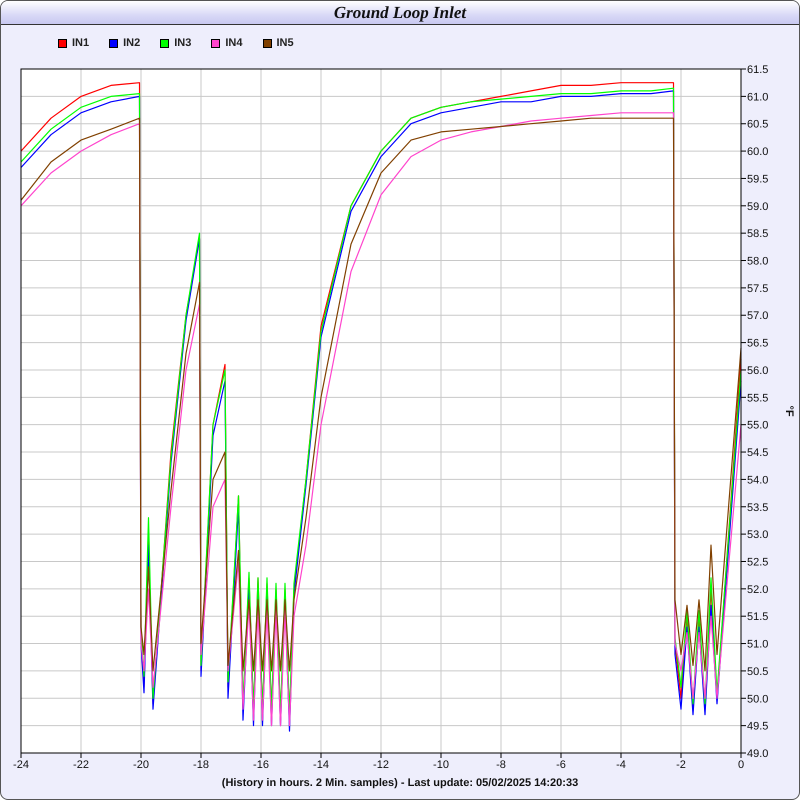 This screenshot has height=800, width=800. I want to click on y-tick-label: 50.5, so click(757, 672).